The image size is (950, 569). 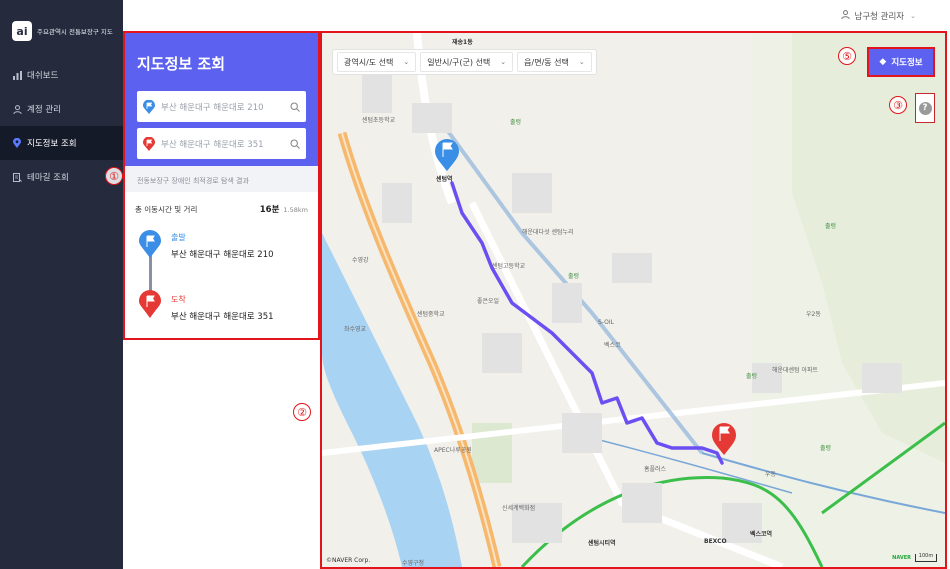 I want to click on top-bar: 남구청 관리자 ⌄, so click(x=536, y=15).